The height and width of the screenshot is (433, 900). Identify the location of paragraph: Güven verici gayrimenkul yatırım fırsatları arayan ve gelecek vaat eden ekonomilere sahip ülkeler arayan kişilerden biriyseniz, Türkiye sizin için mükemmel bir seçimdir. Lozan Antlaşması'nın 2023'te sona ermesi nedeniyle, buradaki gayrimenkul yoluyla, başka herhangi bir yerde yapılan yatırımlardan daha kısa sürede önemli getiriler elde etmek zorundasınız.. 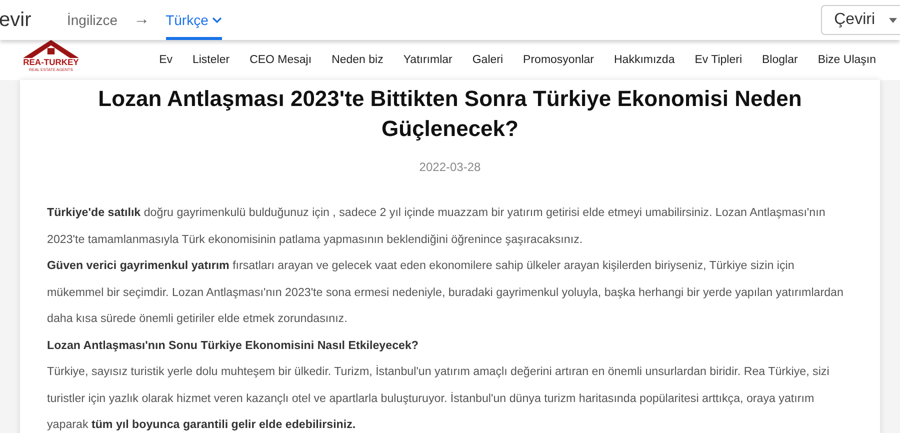
(445, 292).